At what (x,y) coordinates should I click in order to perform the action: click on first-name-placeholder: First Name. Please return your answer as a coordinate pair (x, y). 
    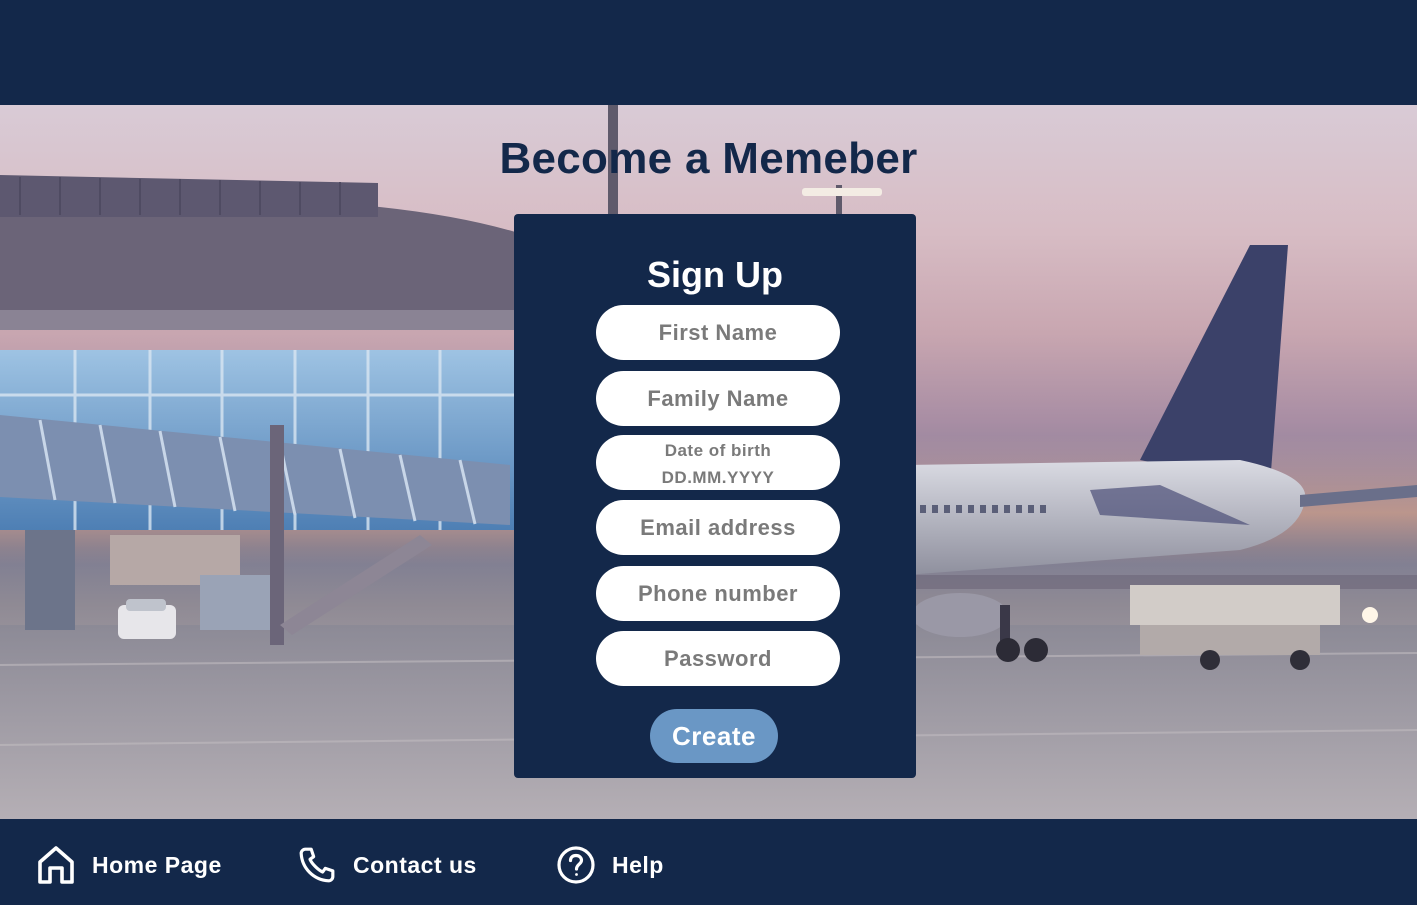
    Looking at the image, I should click on (718, 332).